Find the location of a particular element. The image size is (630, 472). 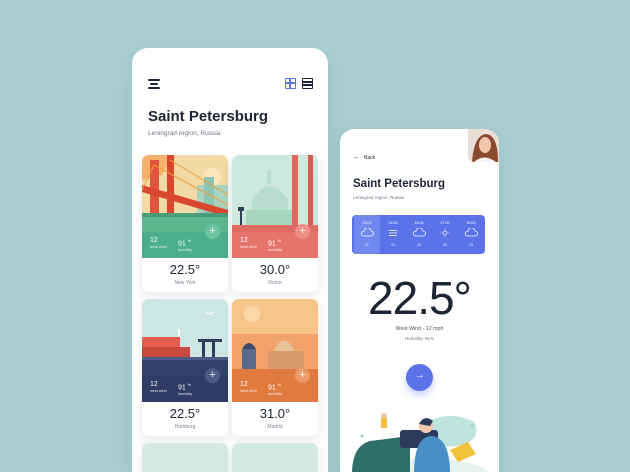

hourly-item: 15:00 22 is located at coordinates (419, 234).